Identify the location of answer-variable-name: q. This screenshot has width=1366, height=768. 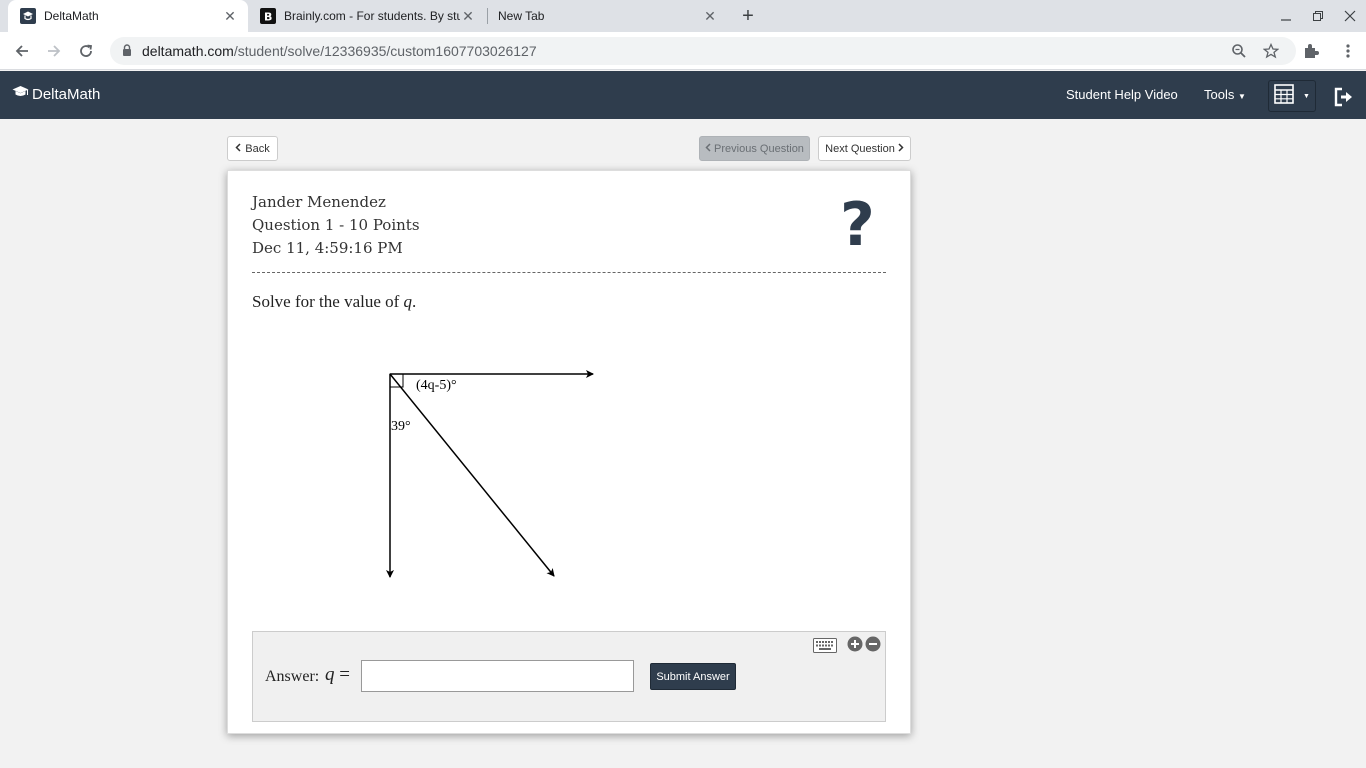
(330, 674).